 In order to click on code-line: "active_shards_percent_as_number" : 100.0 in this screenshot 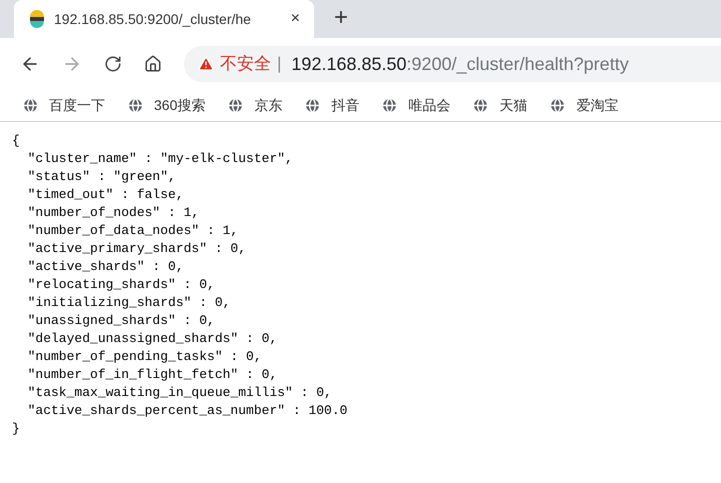, I will do `click(187, 411)`.